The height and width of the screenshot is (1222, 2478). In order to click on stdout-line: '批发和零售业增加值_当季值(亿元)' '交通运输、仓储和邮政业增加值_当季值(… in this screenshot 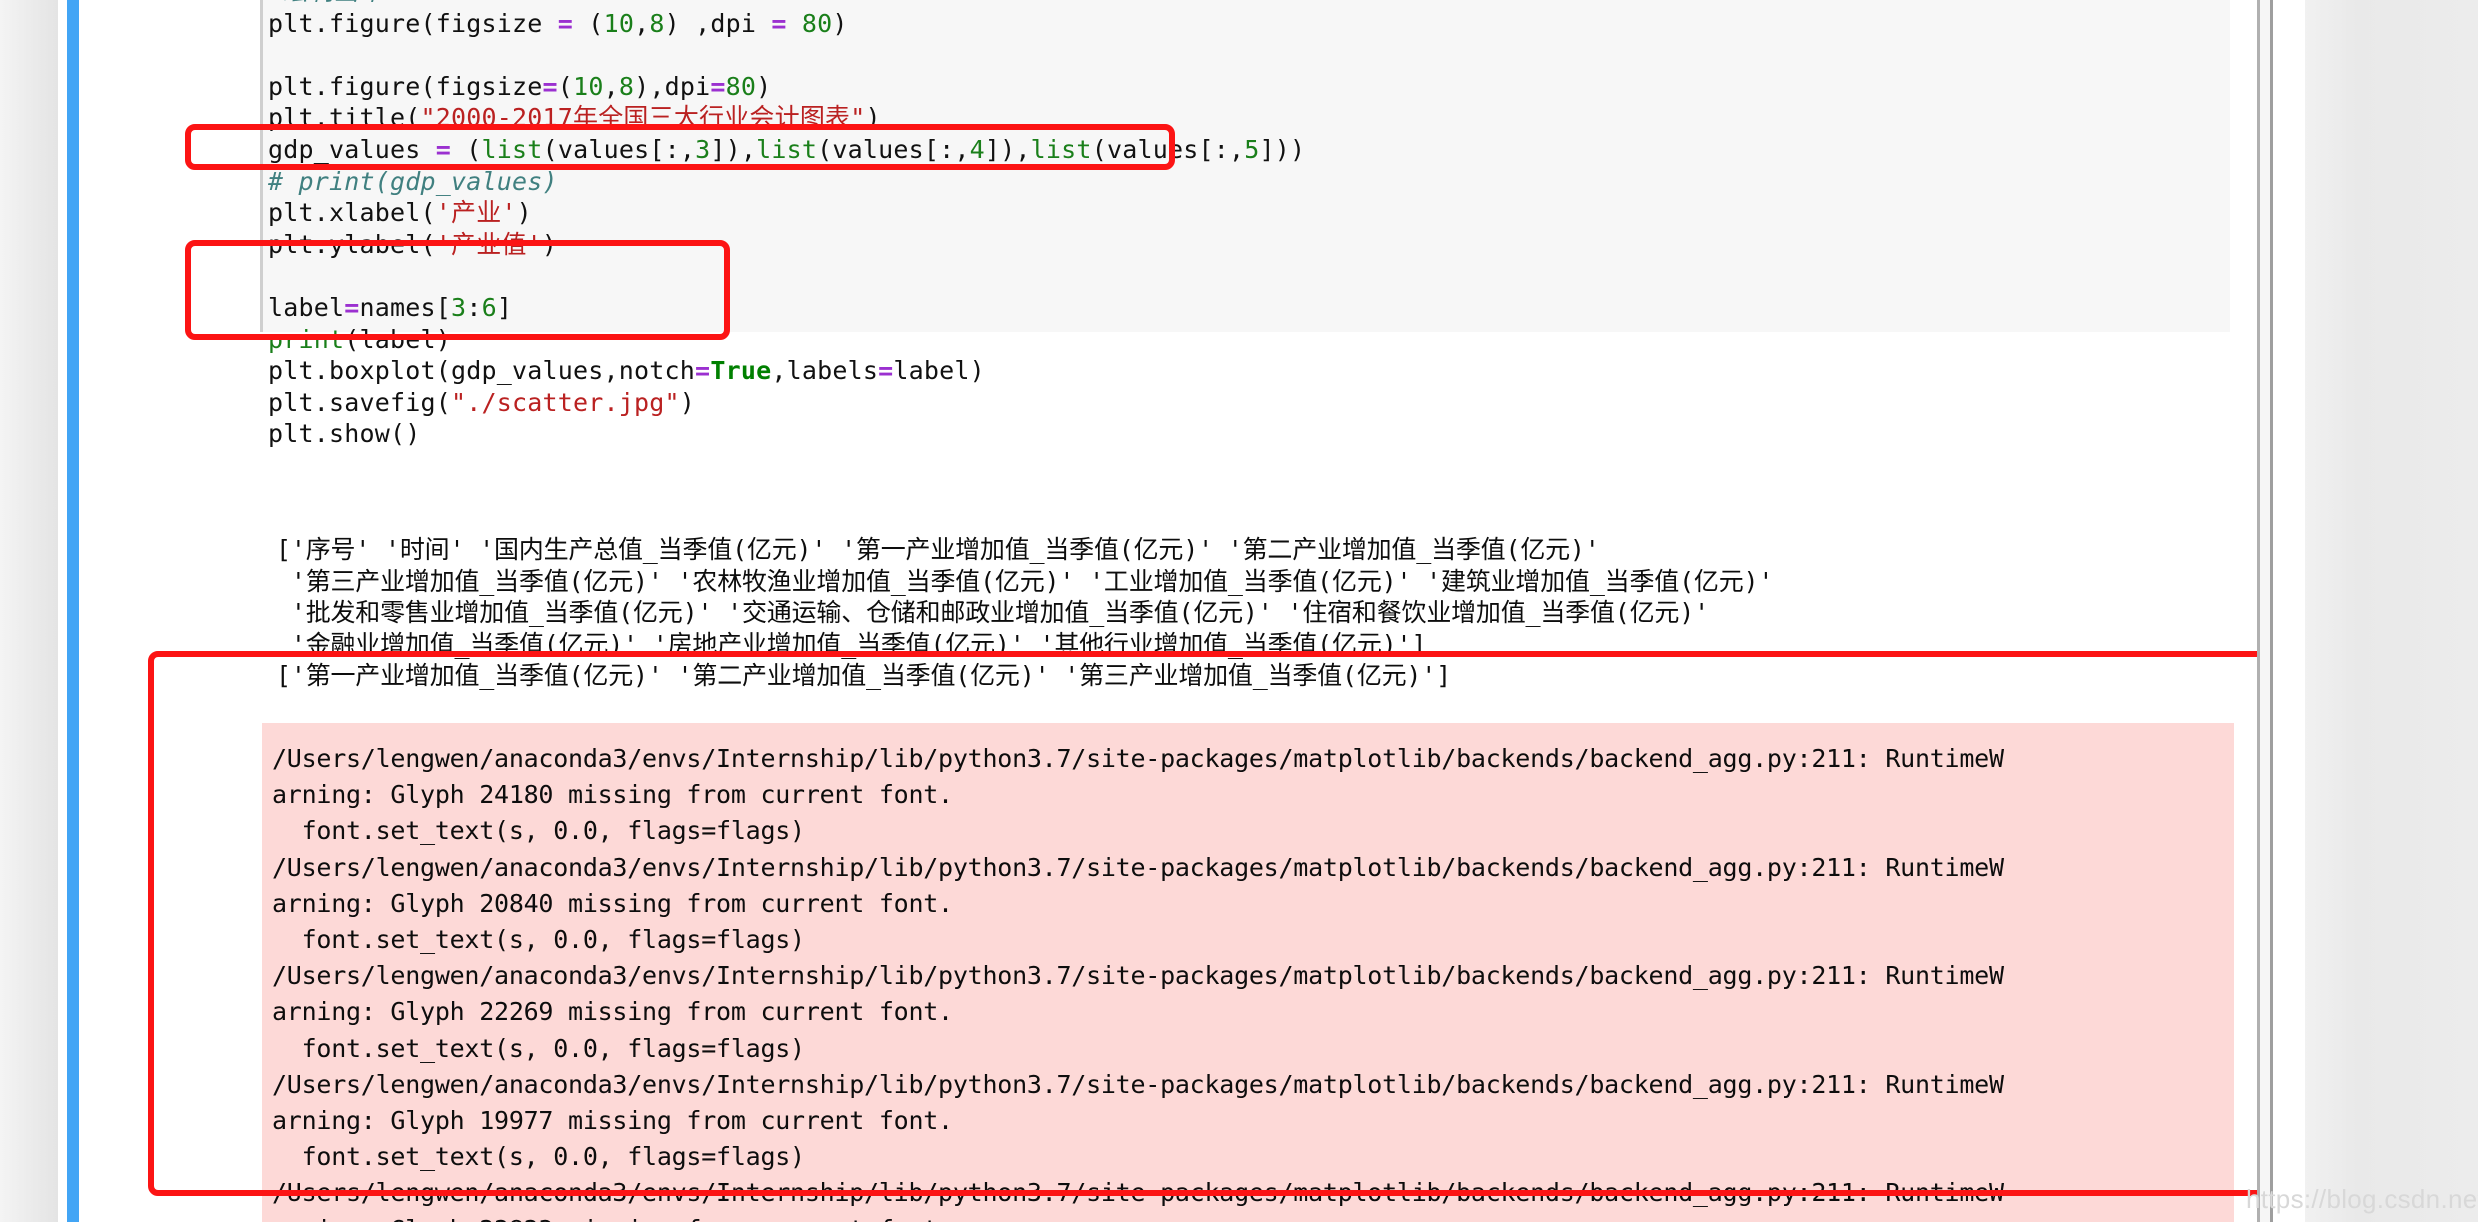, I will do `click(992, 612)`.